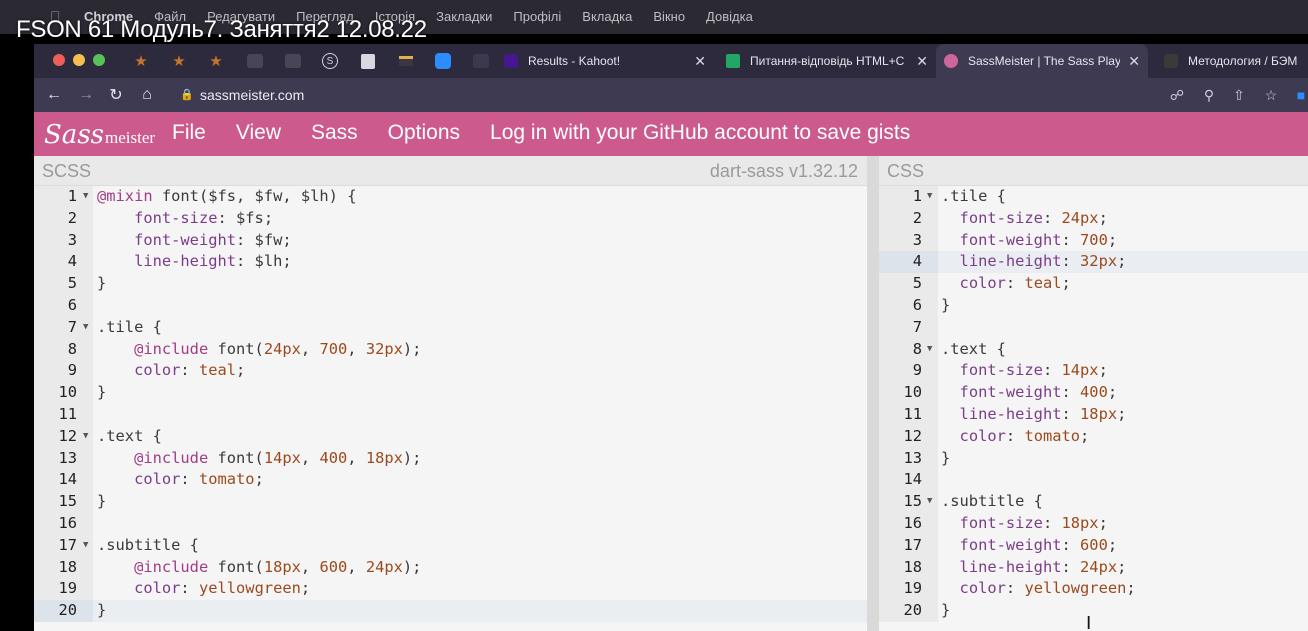 Image resolution: width=1308 pixels, height=631 pixels. I want to click on code-line: 15 ▼ .subtitle {, so click(1093, 502).